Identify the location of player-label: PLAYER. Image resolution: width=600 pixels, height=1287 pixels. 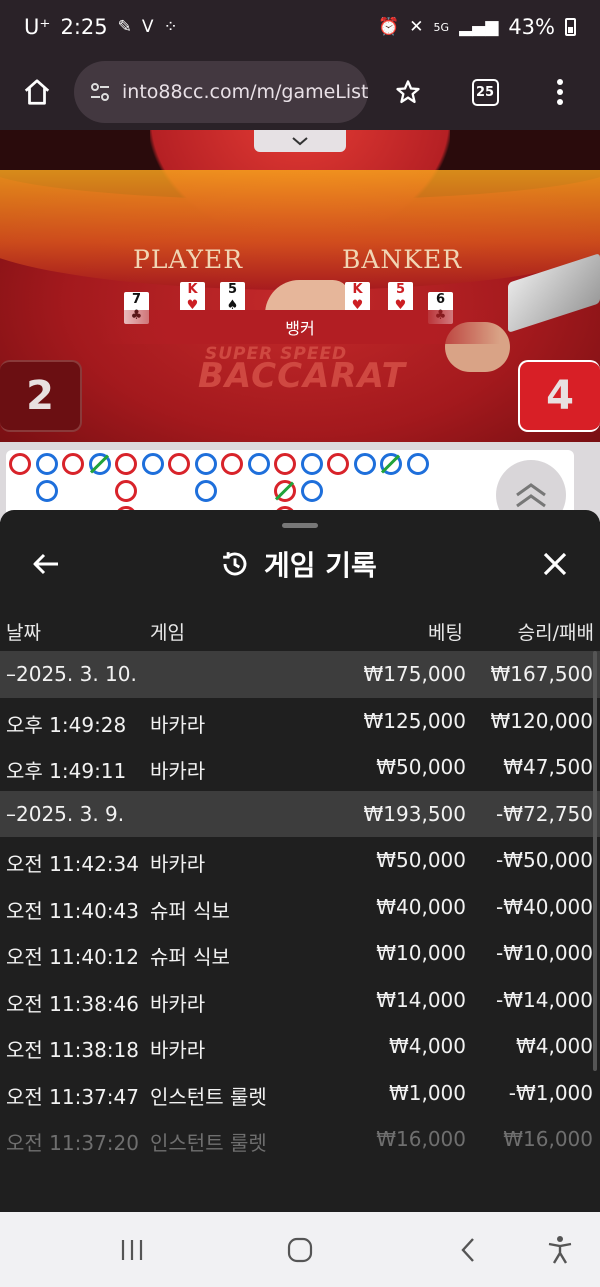
(188, 259).